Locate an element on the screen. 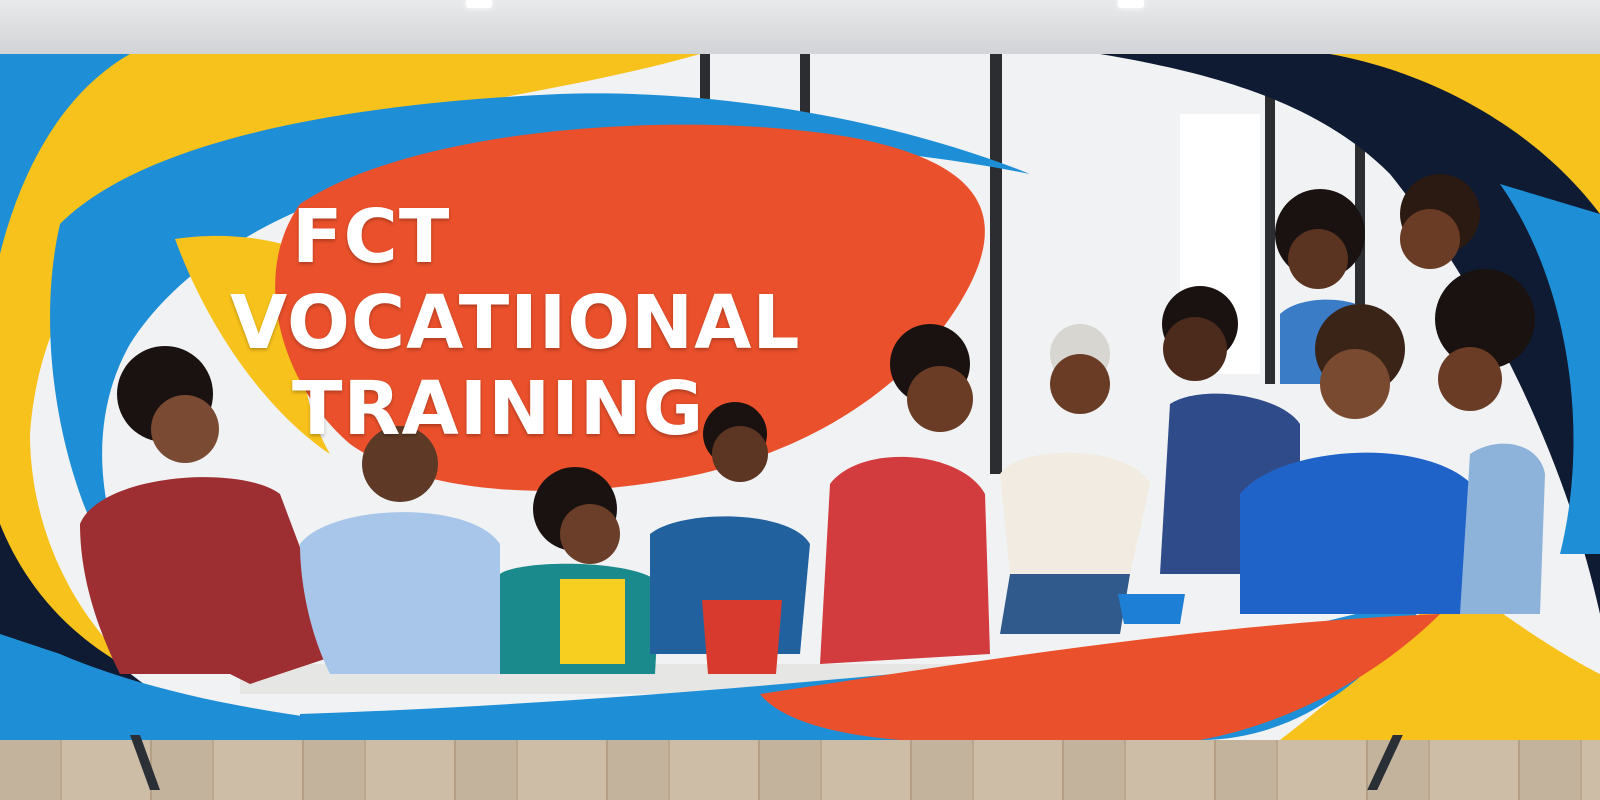 The width and height of the screenshot is (1600, 800). banner-headline: FCT VOCATIIONAL TRAINING is located at coordinates (580, 323).